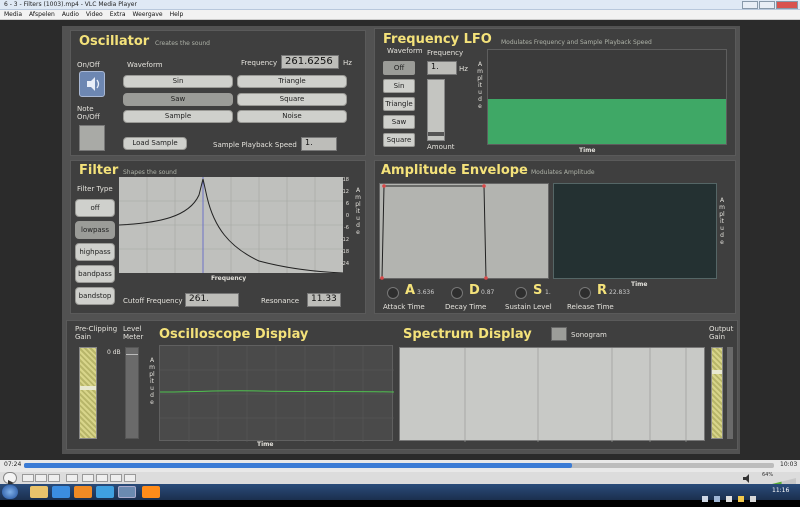 The height and width of the screenshot is (507, 800). Describe the element at coordinates (102, 478) in the screenshot. I see `playlist-button` at that location.